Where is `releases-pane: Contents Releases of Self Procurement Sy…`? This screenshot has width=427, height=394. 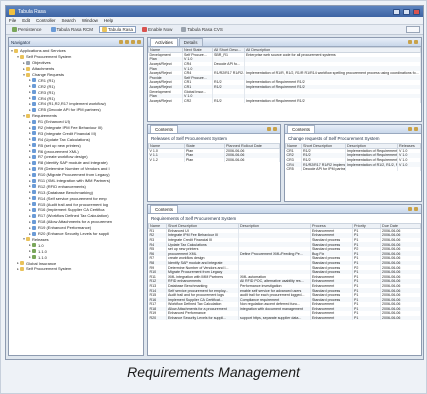
releases-pane: Contents Releases of Self Procurement Sy… is located at coordinates (214, 163).